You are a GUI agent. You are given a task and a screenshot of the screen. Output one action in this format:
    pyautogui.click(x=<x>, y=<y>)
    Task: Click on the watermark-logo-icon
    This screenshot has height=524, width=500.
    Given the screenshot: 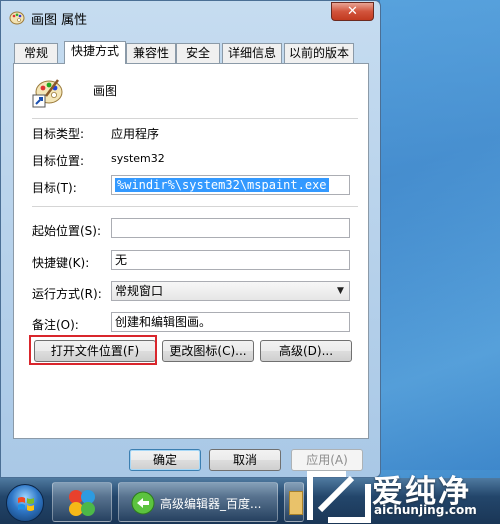 What is the action you would take?
    pyautogui.click(x=339, y=497)
    